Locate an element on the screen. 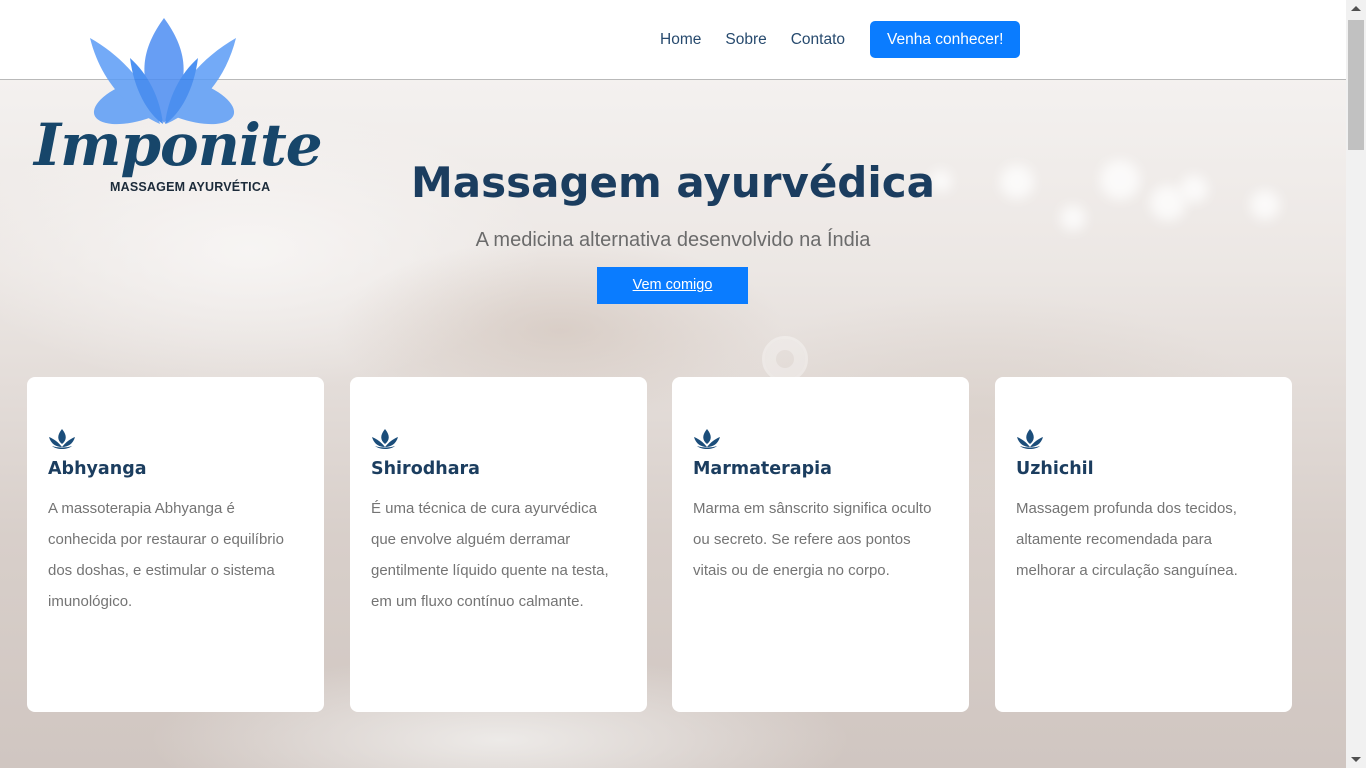  scrollbar-thumb is located at coordinates (1356, 85).